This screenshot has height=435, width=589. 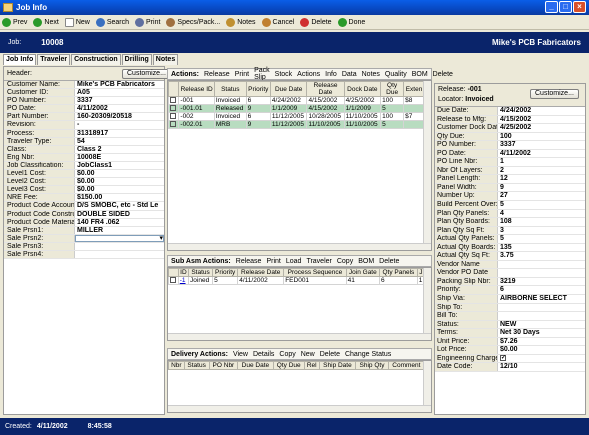 What do you see at coordinates (541, 188) in the screenshot?
I see `field-value: 9` at bounding box center [541, 188].